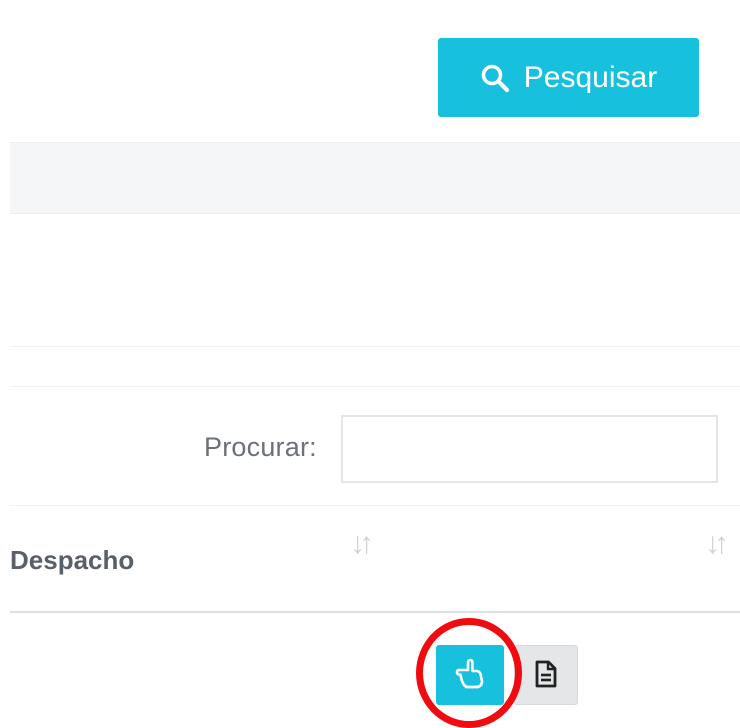 This screenshot has height=728, width=740. What do you see at coordinates (529, 449) in the screenshot?
I see `table-search-input` at bounding box center [529, 449].